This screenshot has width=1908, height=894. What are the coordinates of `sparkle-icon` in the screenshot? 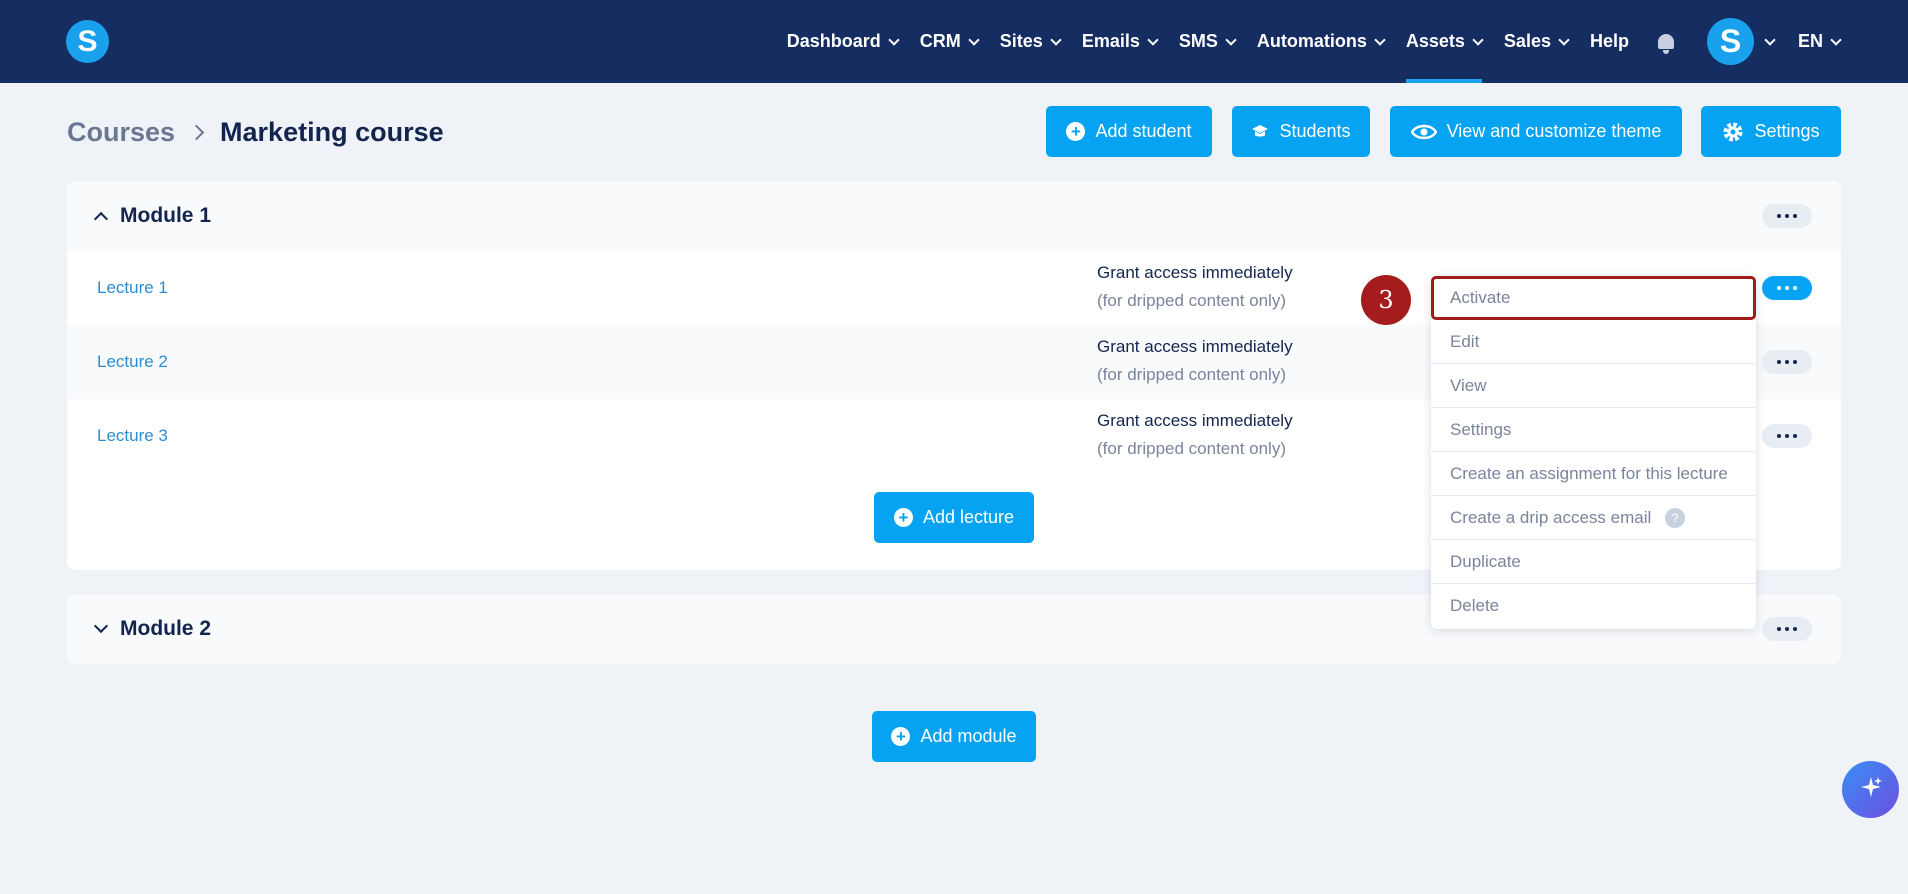 It's located at (1871, 789).